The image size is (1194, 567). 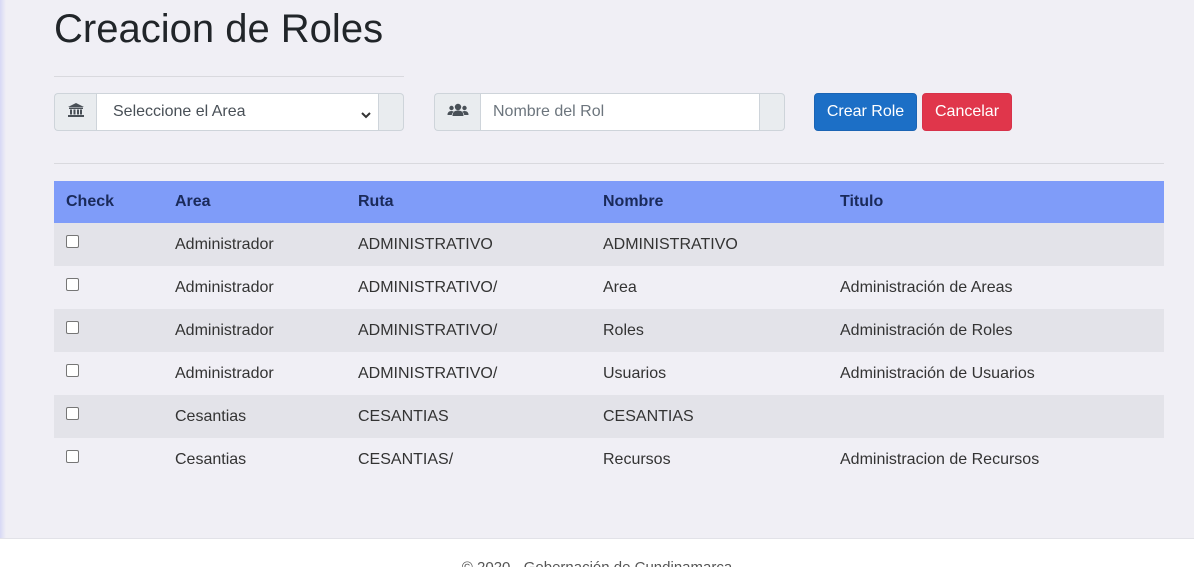 What do you see at coordinates (391, 112) in the screenshot?
I see `area-addon-append` at bounding box center [391, 112].